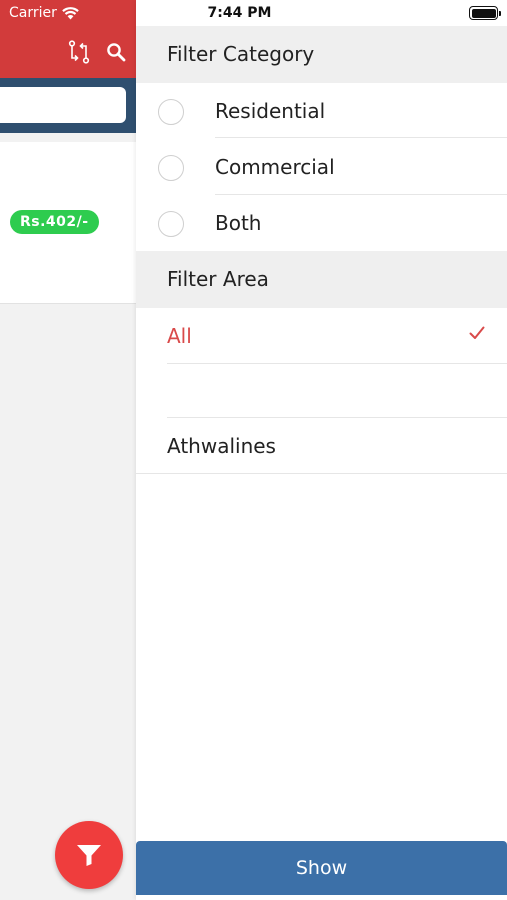 The height and width of the screenshot is (900, 507). Describe the element at coordinates (321, 54) in the screenshot. I see `filter-category-header: Filter Category` at that location.